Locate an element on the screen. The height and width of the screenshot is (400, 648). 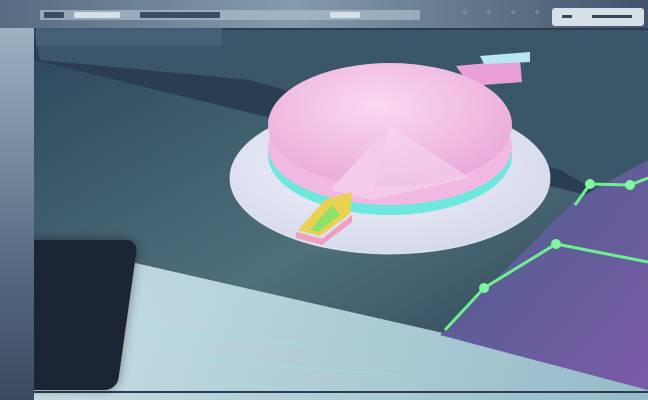
top-toolbar: ◦ ◦ ◦ ◦ ◦ ◦ is located at coordinates (324, 14).